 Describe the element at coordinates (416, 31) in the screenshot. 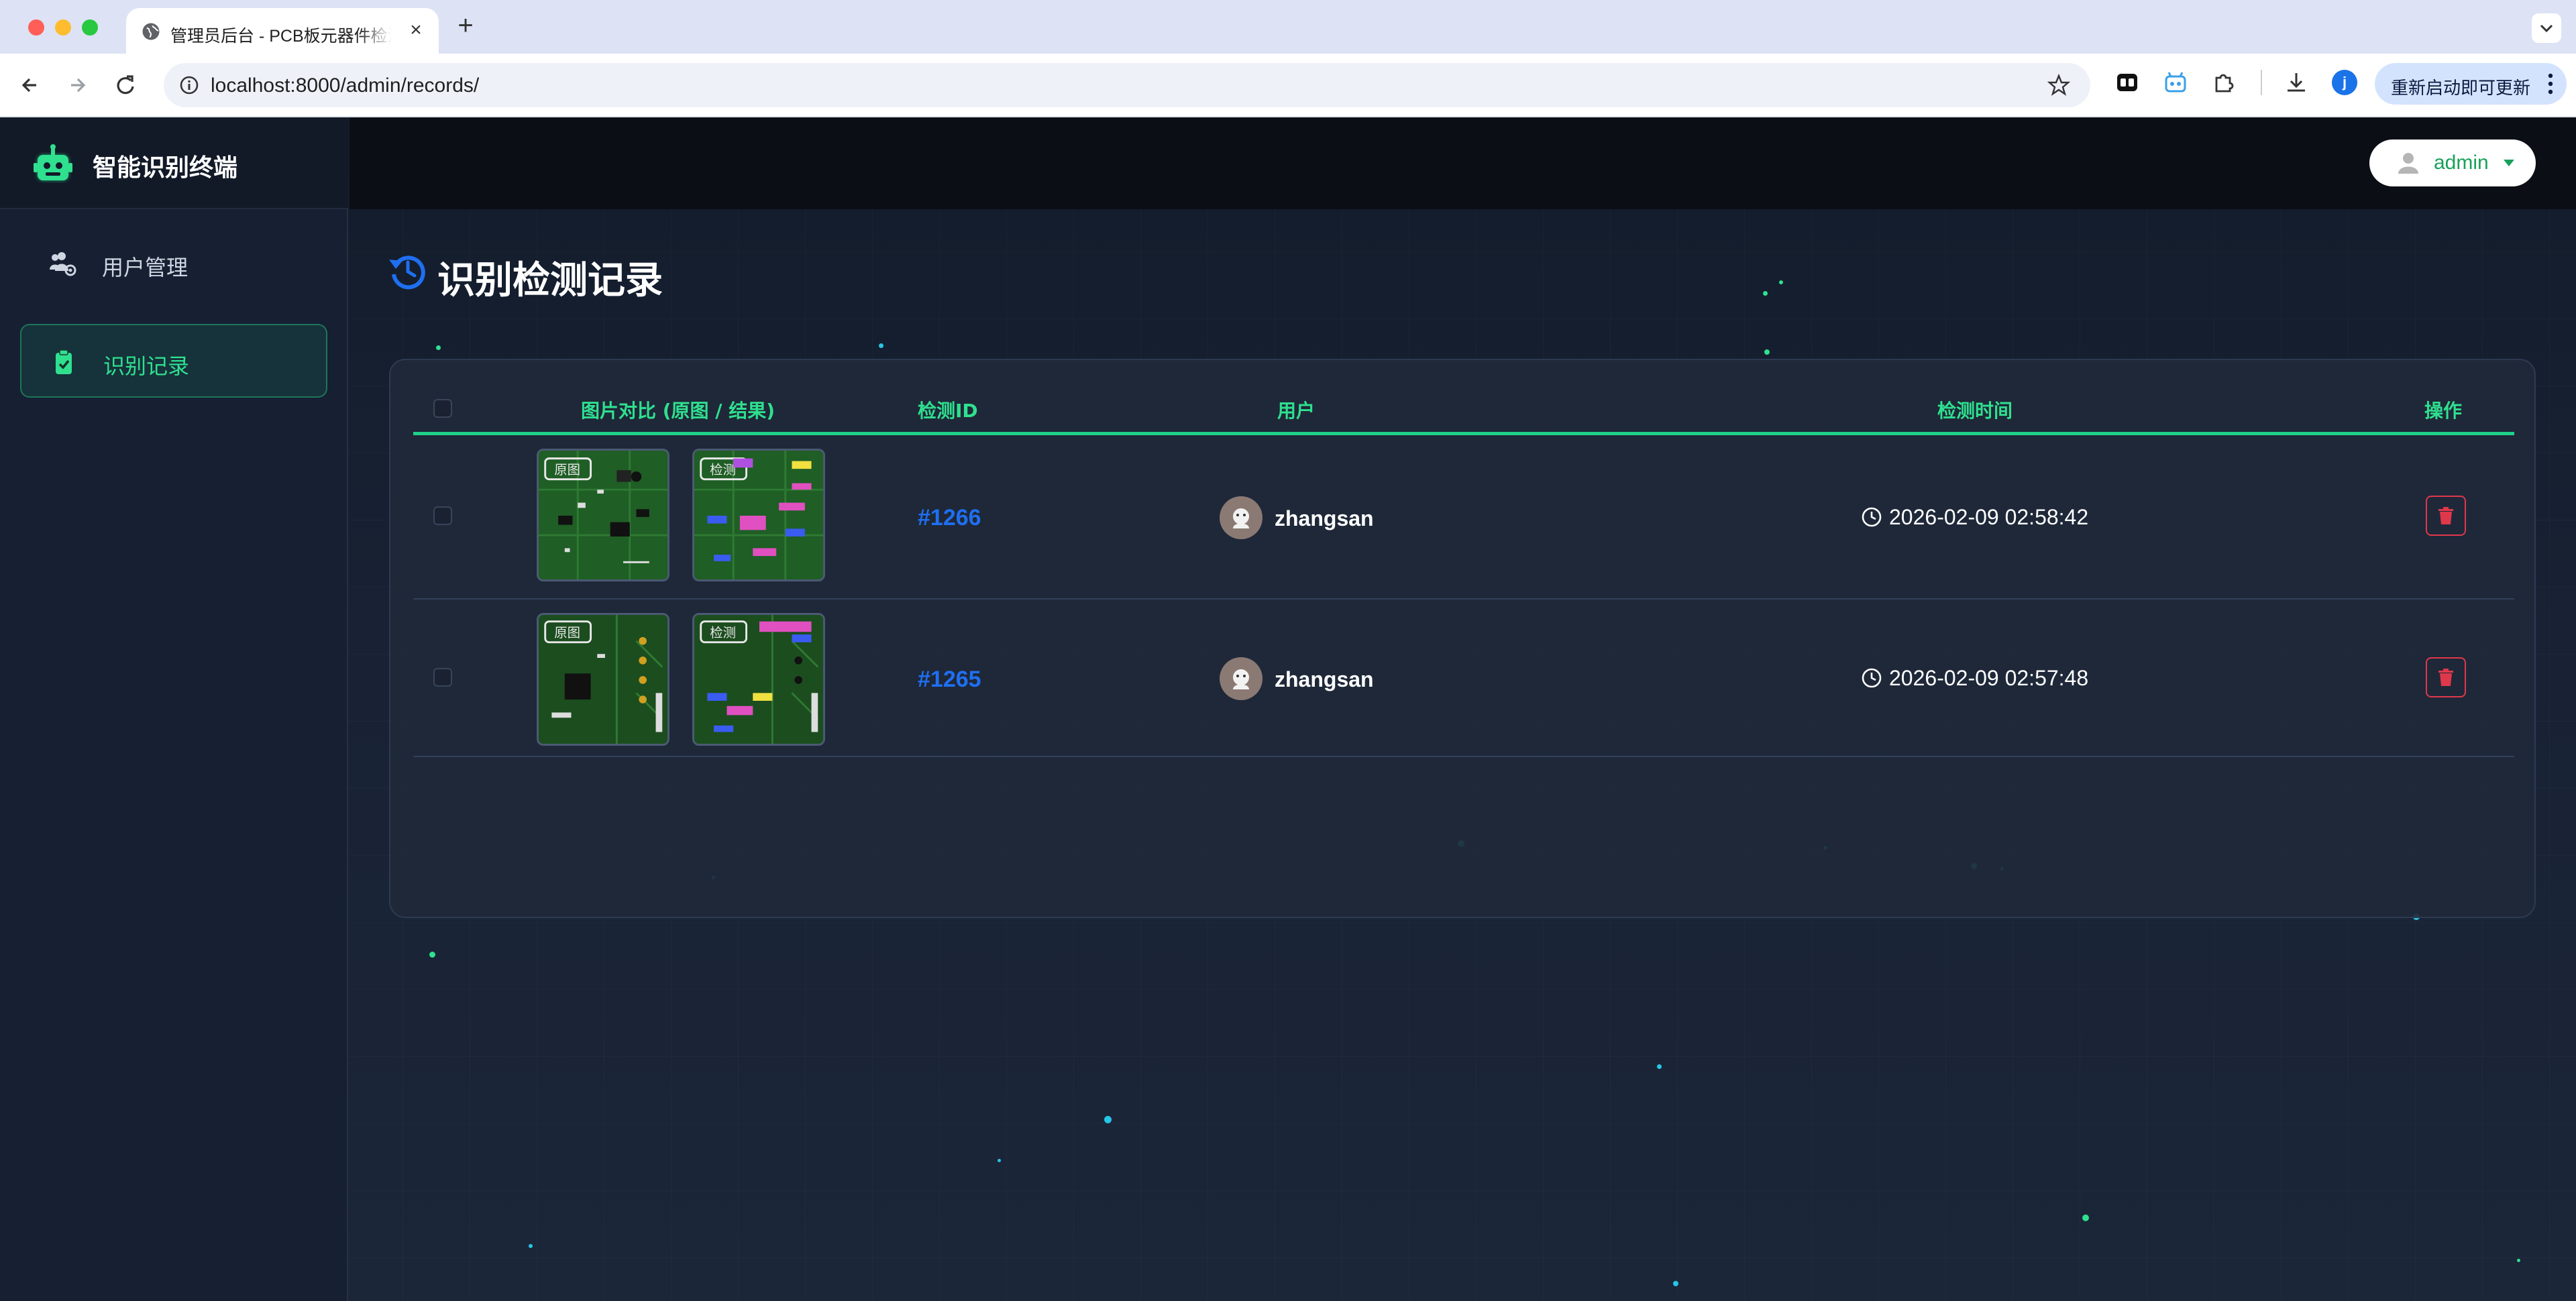

I see `tab-close-icon: ×` at that location.